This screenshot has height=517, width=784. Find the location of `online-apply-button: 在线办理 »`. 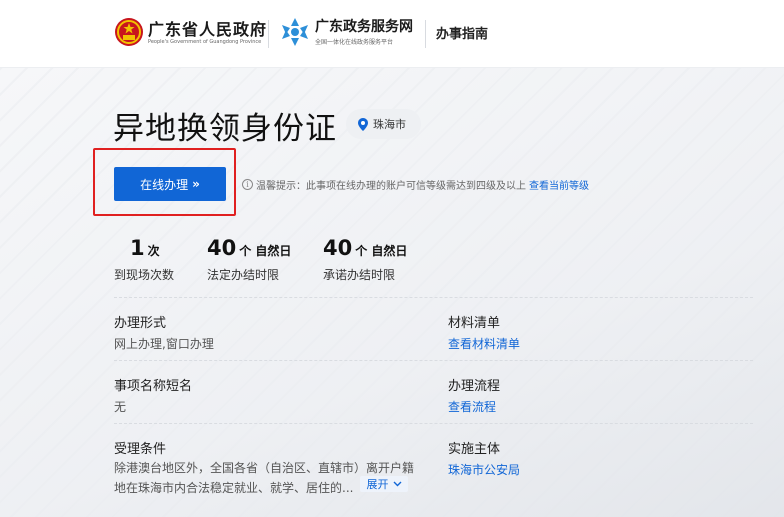

online-apply-button: 在线办理 » is located at coordinates (170, 184).